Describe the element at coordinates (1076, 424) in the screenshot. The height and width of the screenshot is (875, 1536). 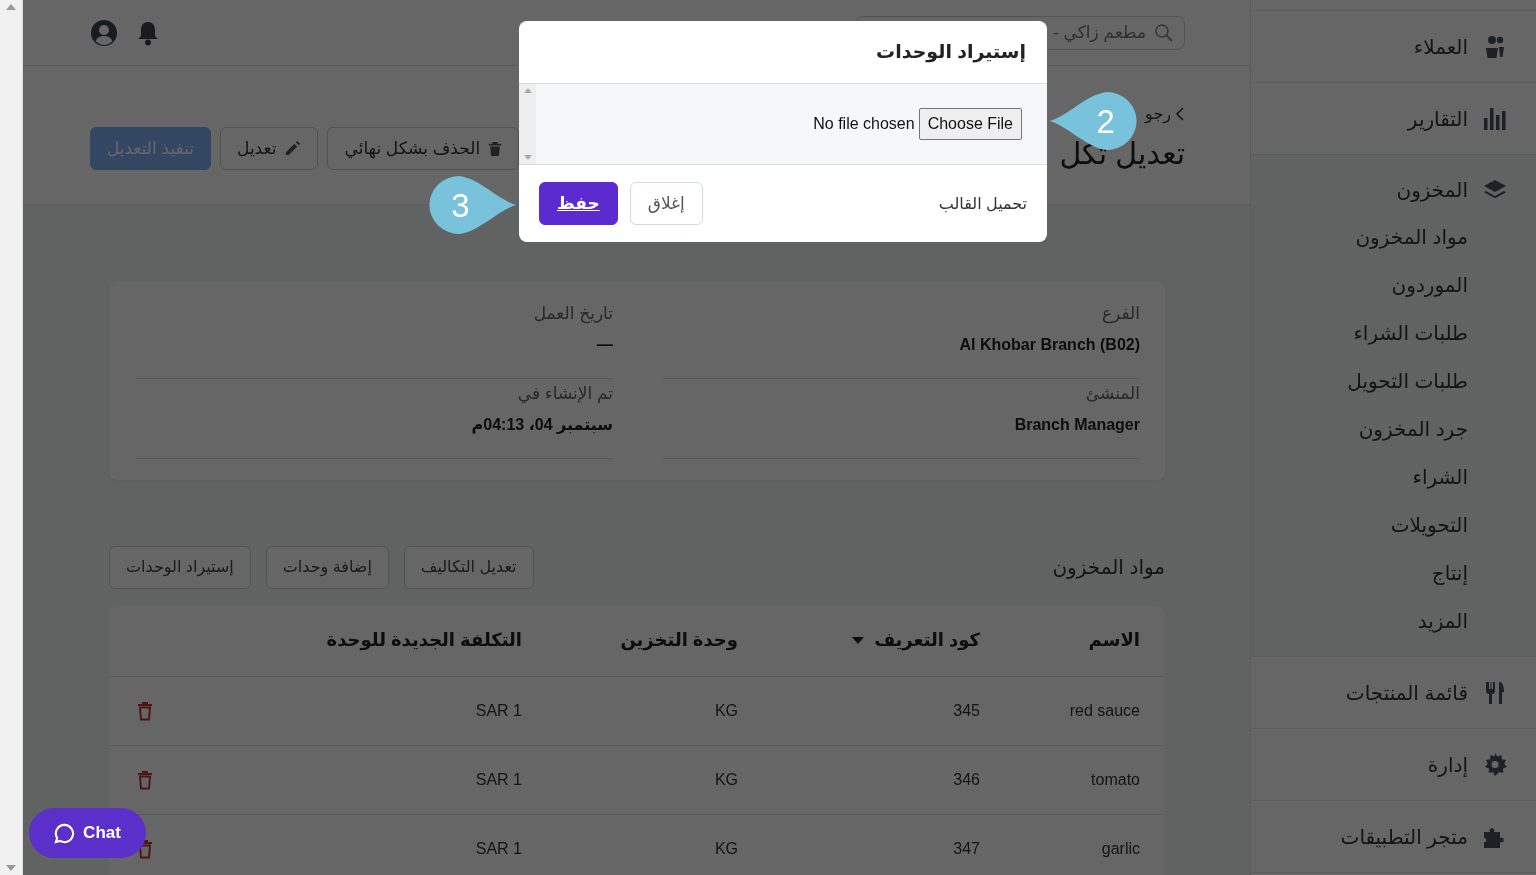
I see `field-value: Branch Manager` at that location.